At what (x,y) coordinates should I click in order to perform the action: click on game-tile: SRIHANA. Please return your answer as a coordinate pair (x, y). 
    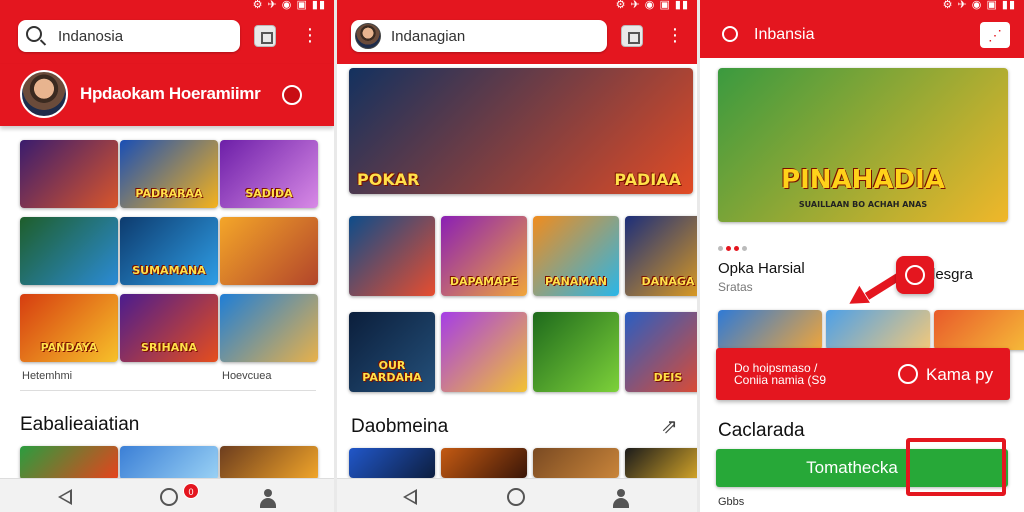
    Looking at the image, I should click on (169, 328).